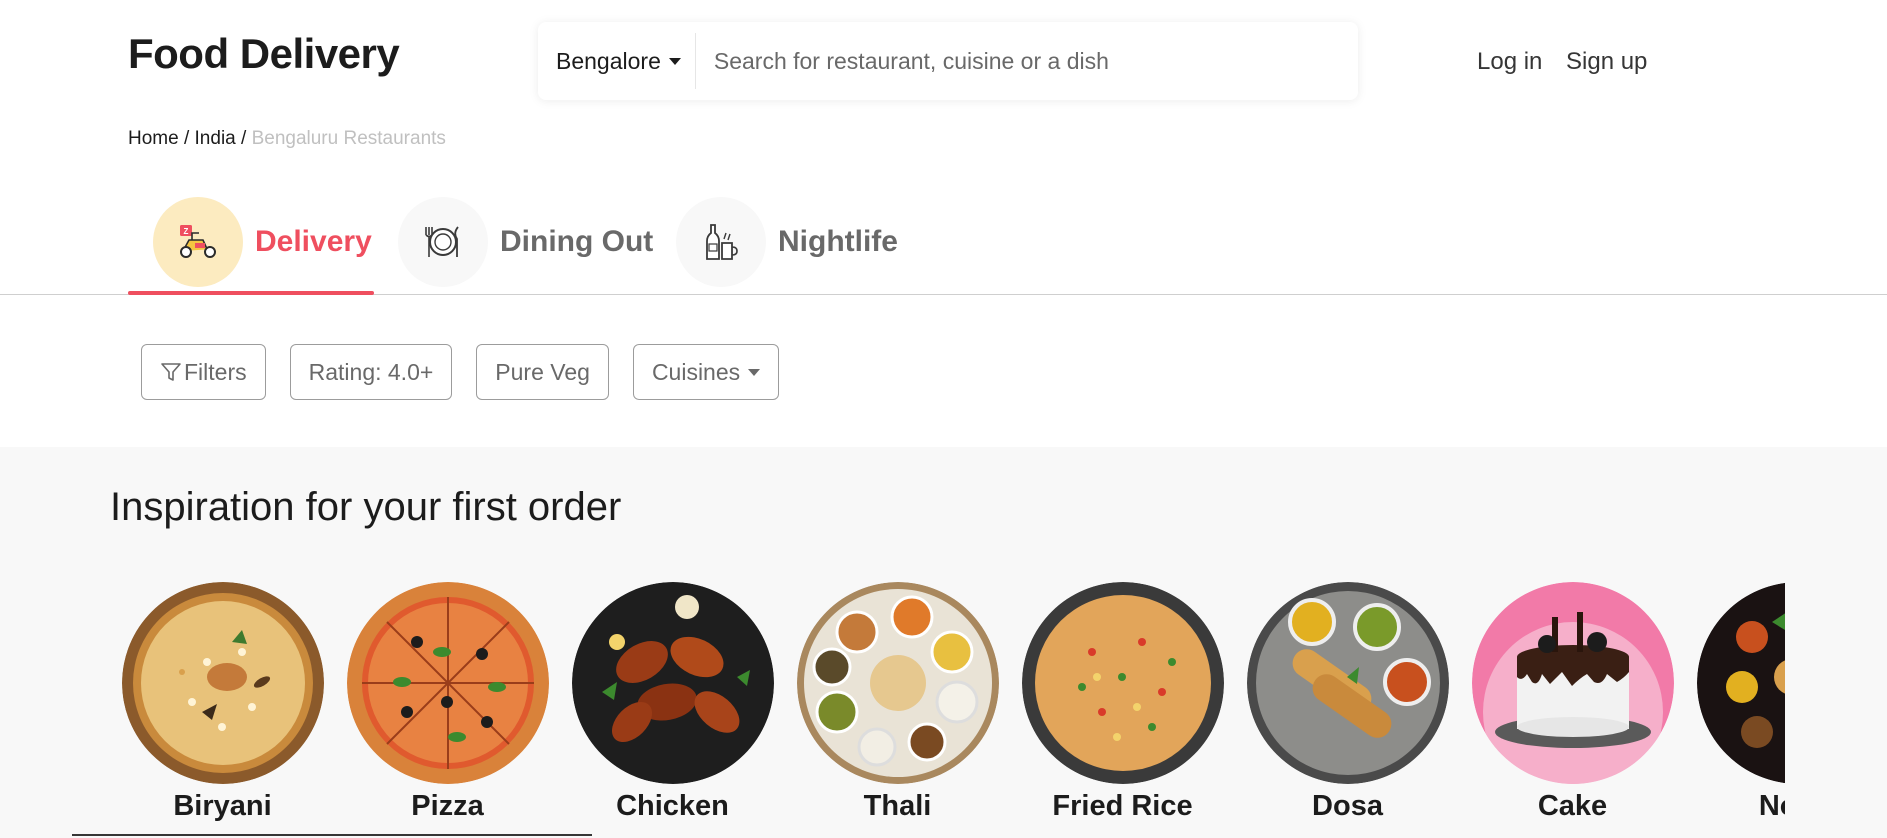  Describe the element at coordinates (721, 242) in the screenshot. I see `bottle-glass-icon` at that location.